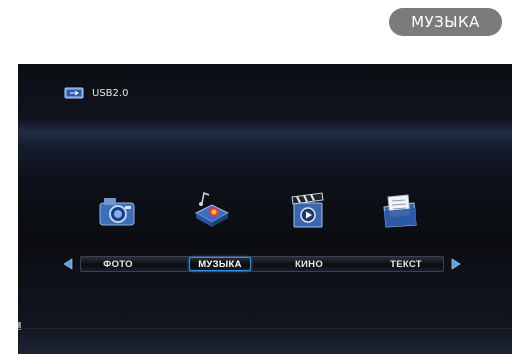 The width and height of the screenshot is (512, 354). I want to click on device-source: USB2.0, so click(96, 93).